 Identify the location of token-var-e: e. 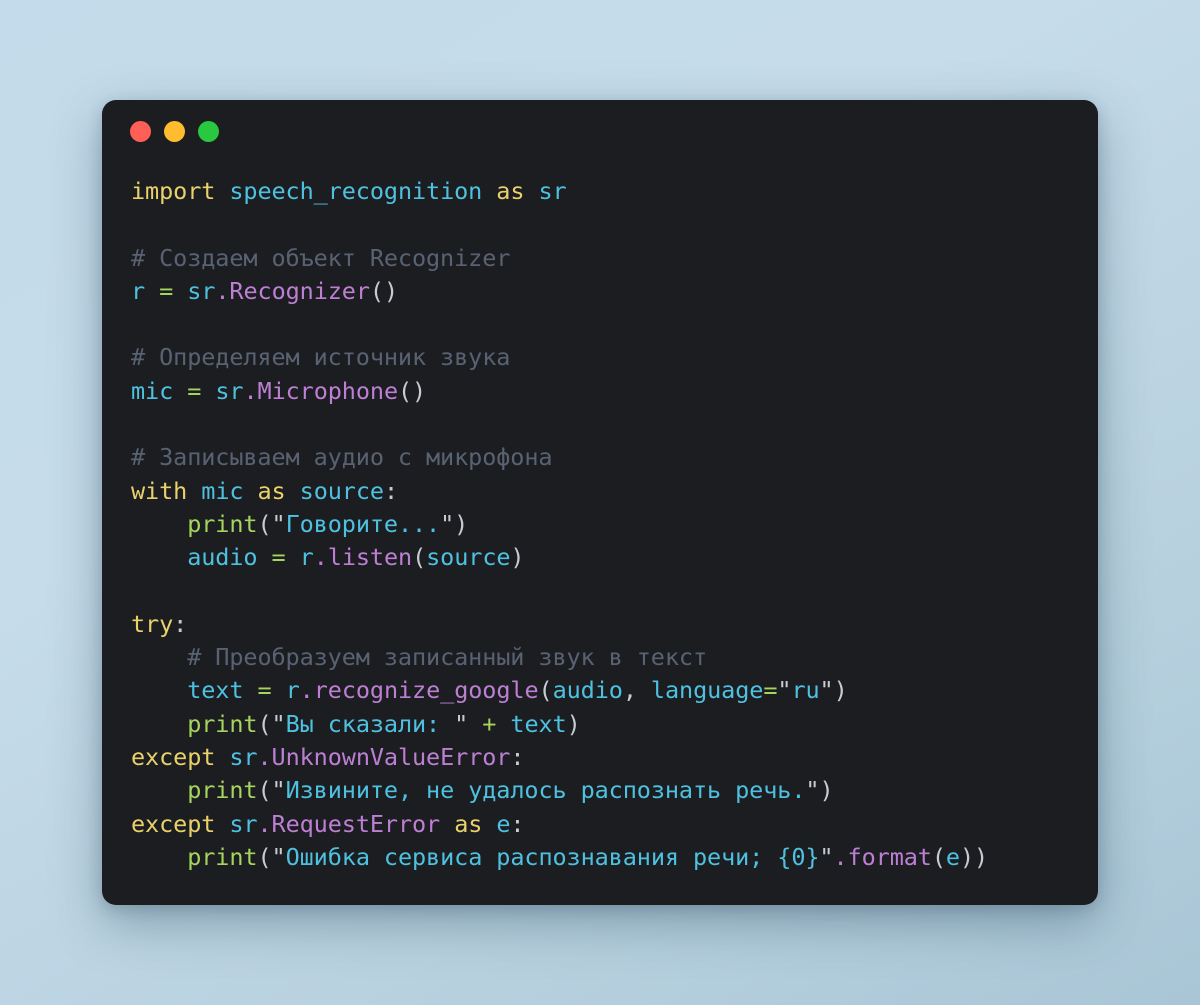
(503, 823).